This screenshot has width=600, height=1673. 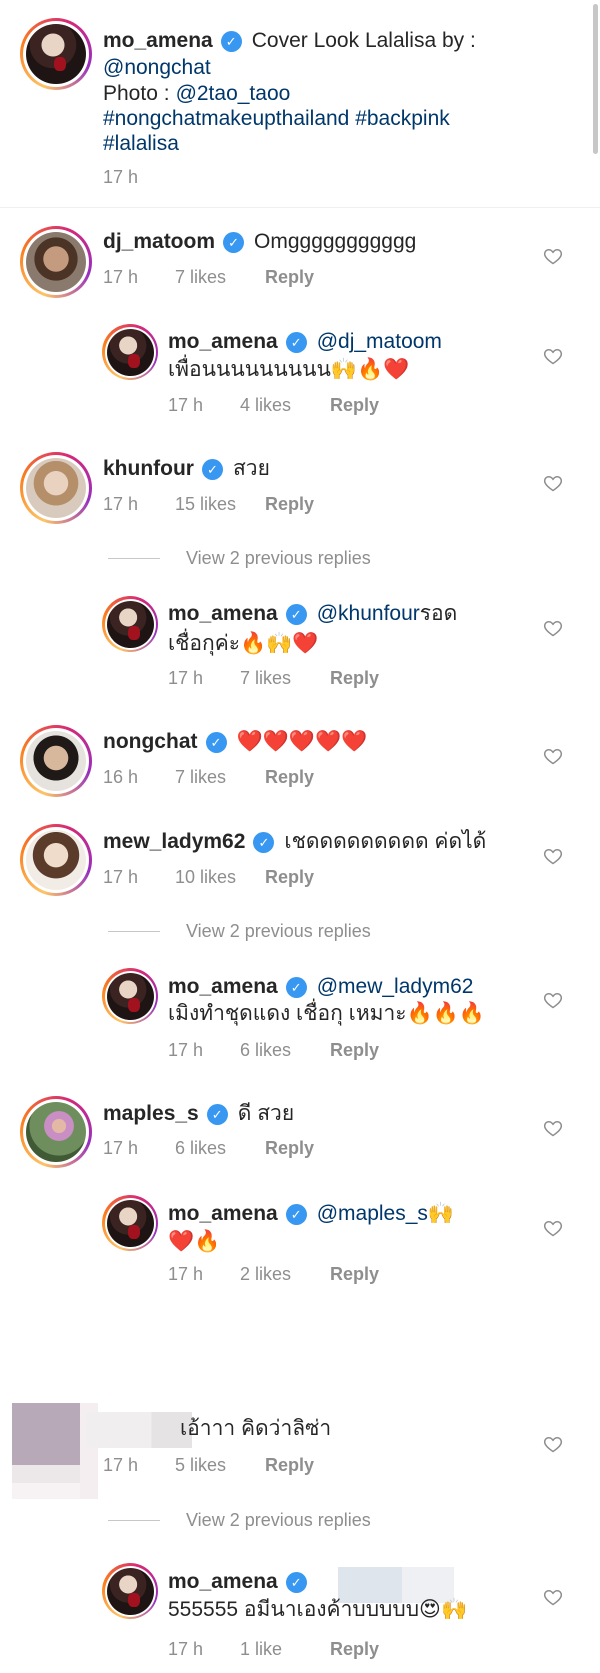 What do you see at coordinates (285, 1649) in the screenshot?
I see `reply-likes: 1 like` at bounding box center [285, 1649].